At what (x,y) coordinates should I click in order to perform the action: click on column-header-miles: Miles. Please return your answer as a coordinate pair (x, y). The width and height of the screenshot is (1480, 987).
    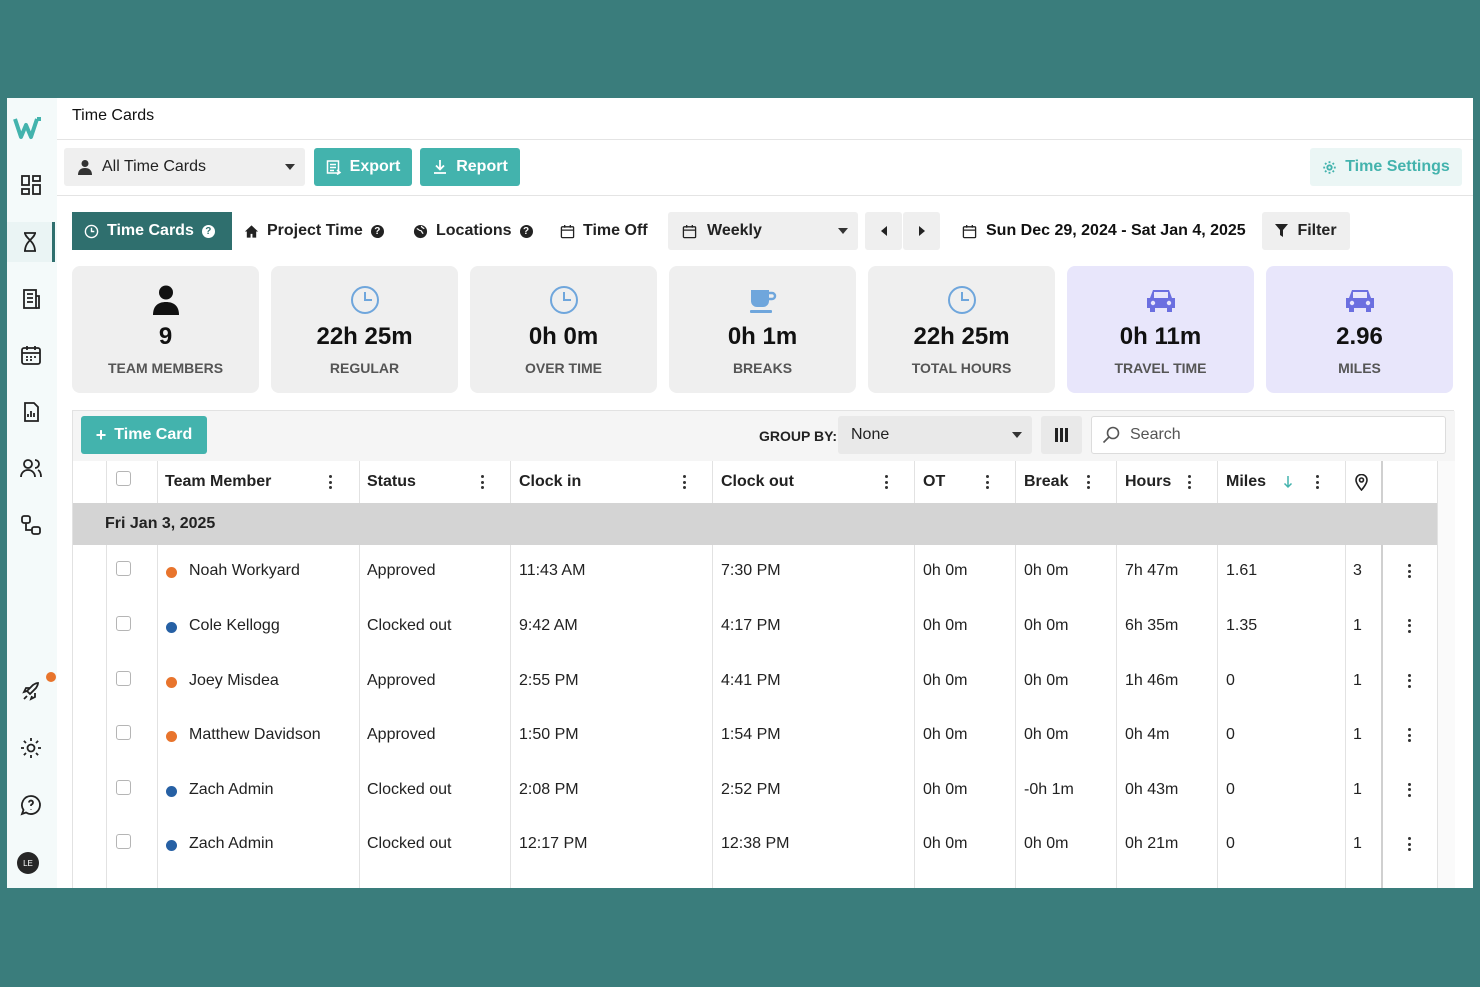
    Looking at the image, I should click on (1246, 482).